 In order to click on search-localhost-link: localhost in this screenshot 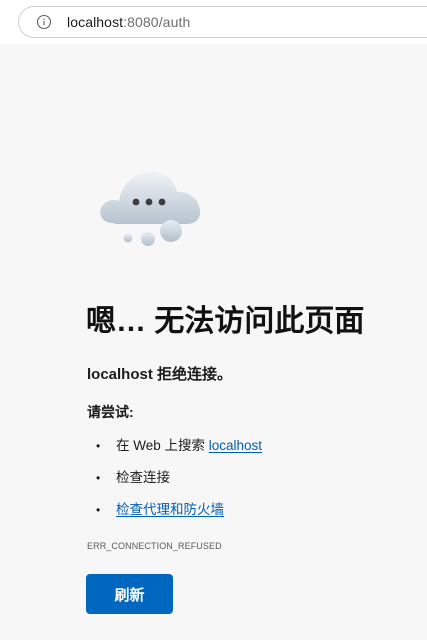, I will do `click(235, 445)`.